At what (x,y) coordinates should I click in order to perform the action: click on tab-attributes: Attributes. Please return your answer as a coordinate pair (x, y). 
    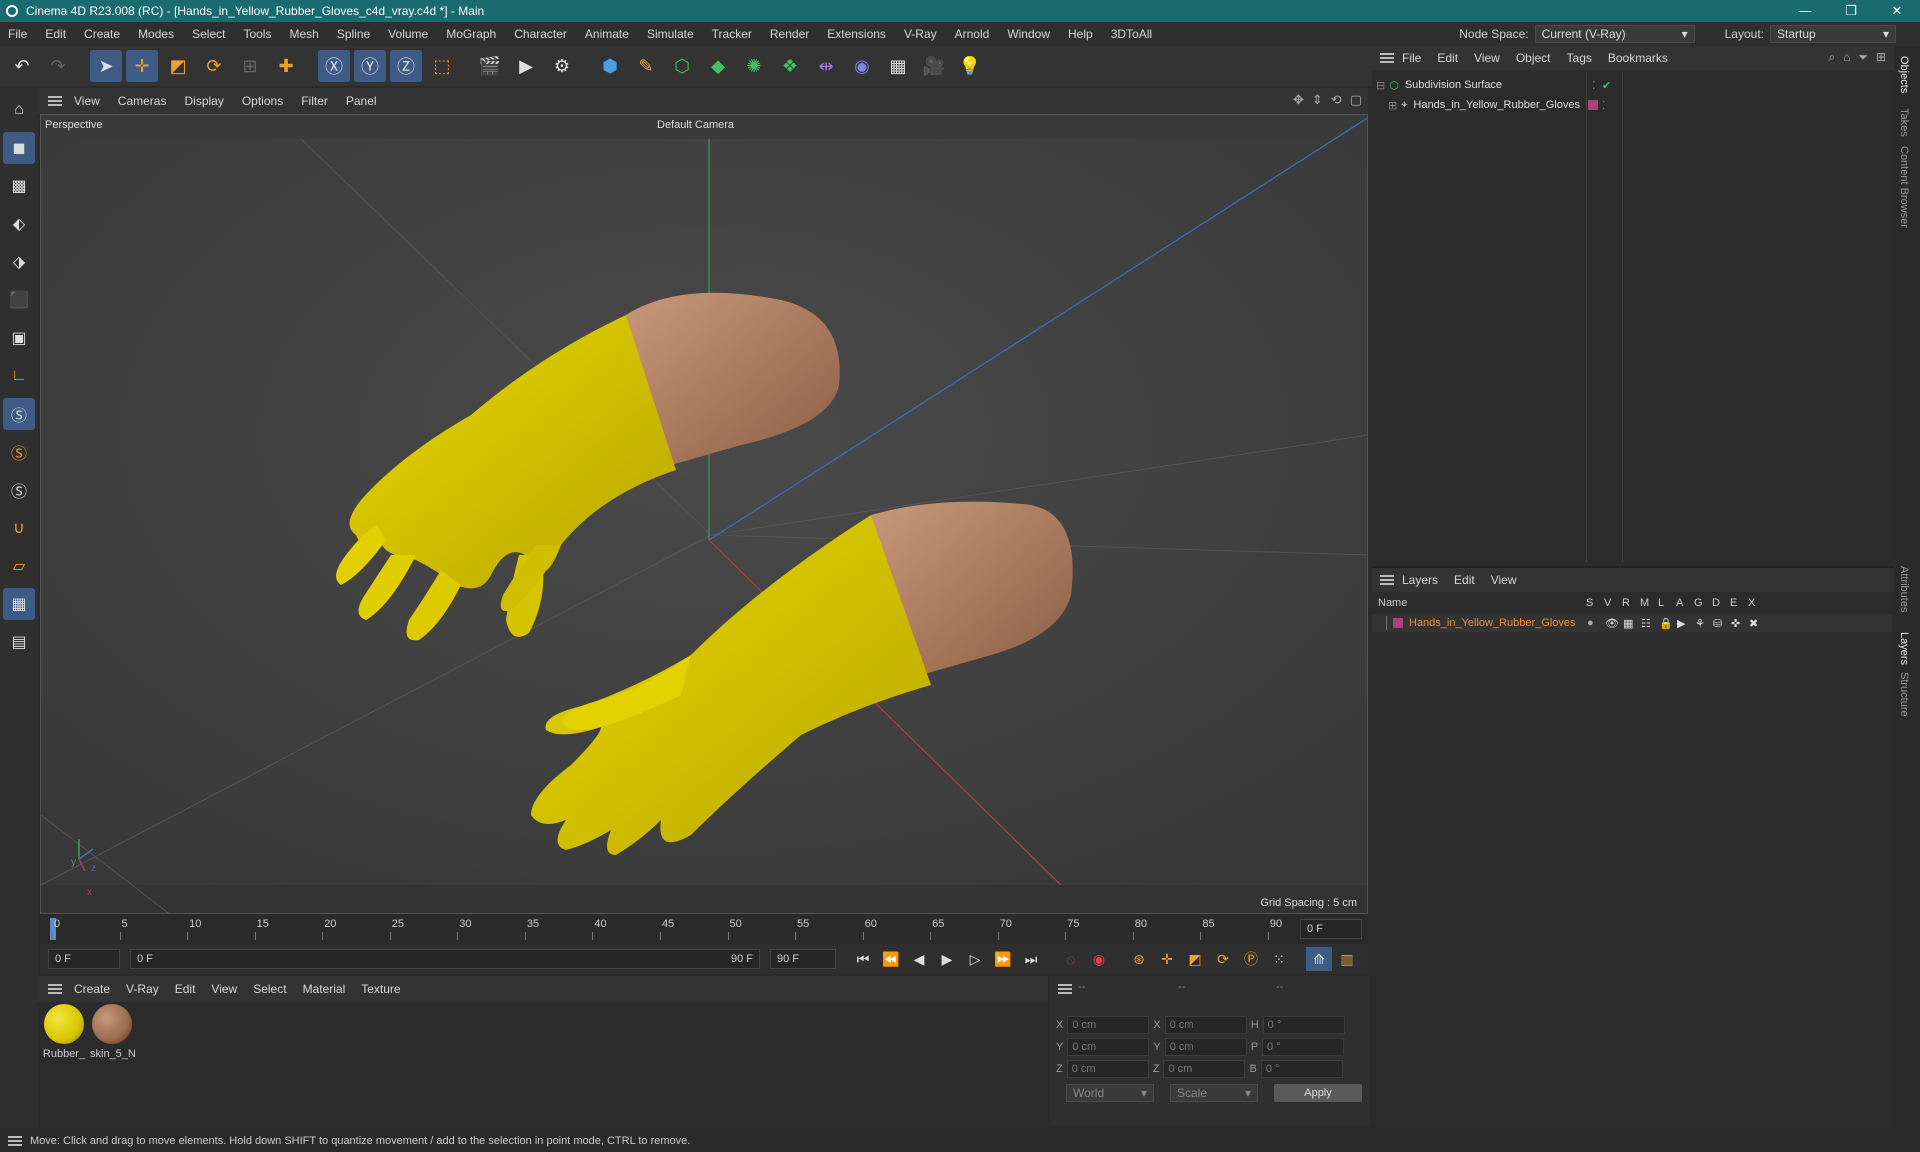
    Looking at the image, I should click on (1904, 589).